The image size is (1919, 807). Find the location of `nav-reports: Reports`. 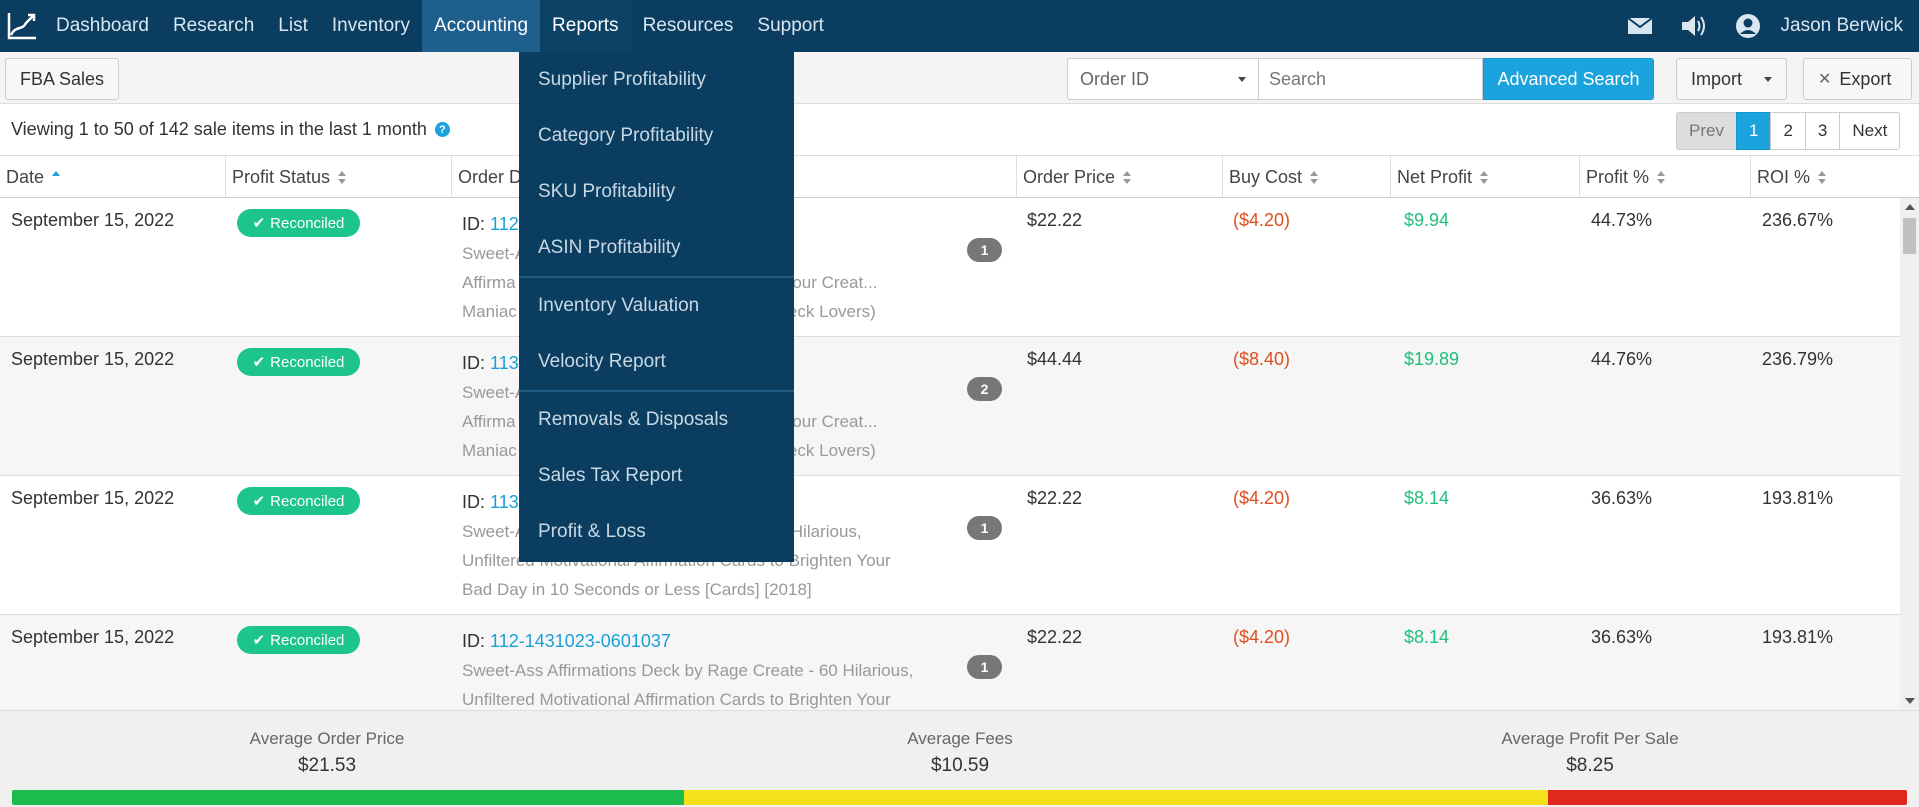

nav-reports: Reports is located at coordinates (585, 26).